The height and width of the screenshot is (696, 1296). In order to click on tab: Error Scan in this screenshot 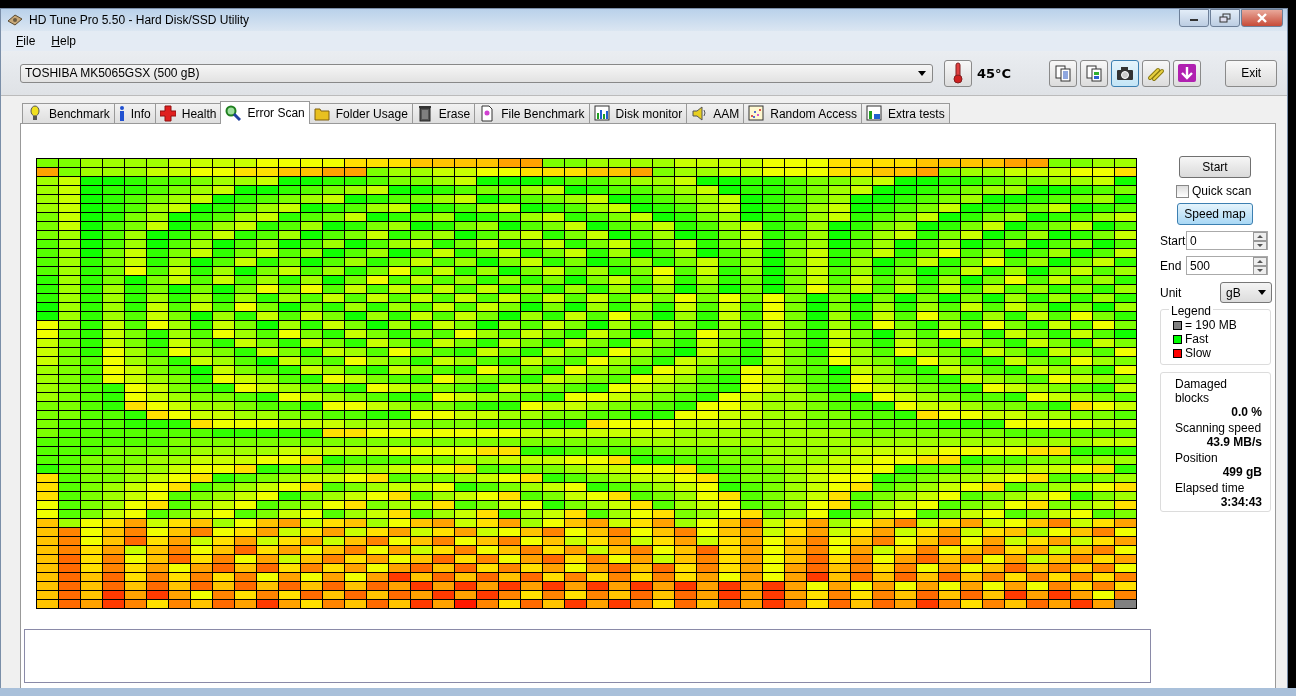, I will do `click(265, 112)`.